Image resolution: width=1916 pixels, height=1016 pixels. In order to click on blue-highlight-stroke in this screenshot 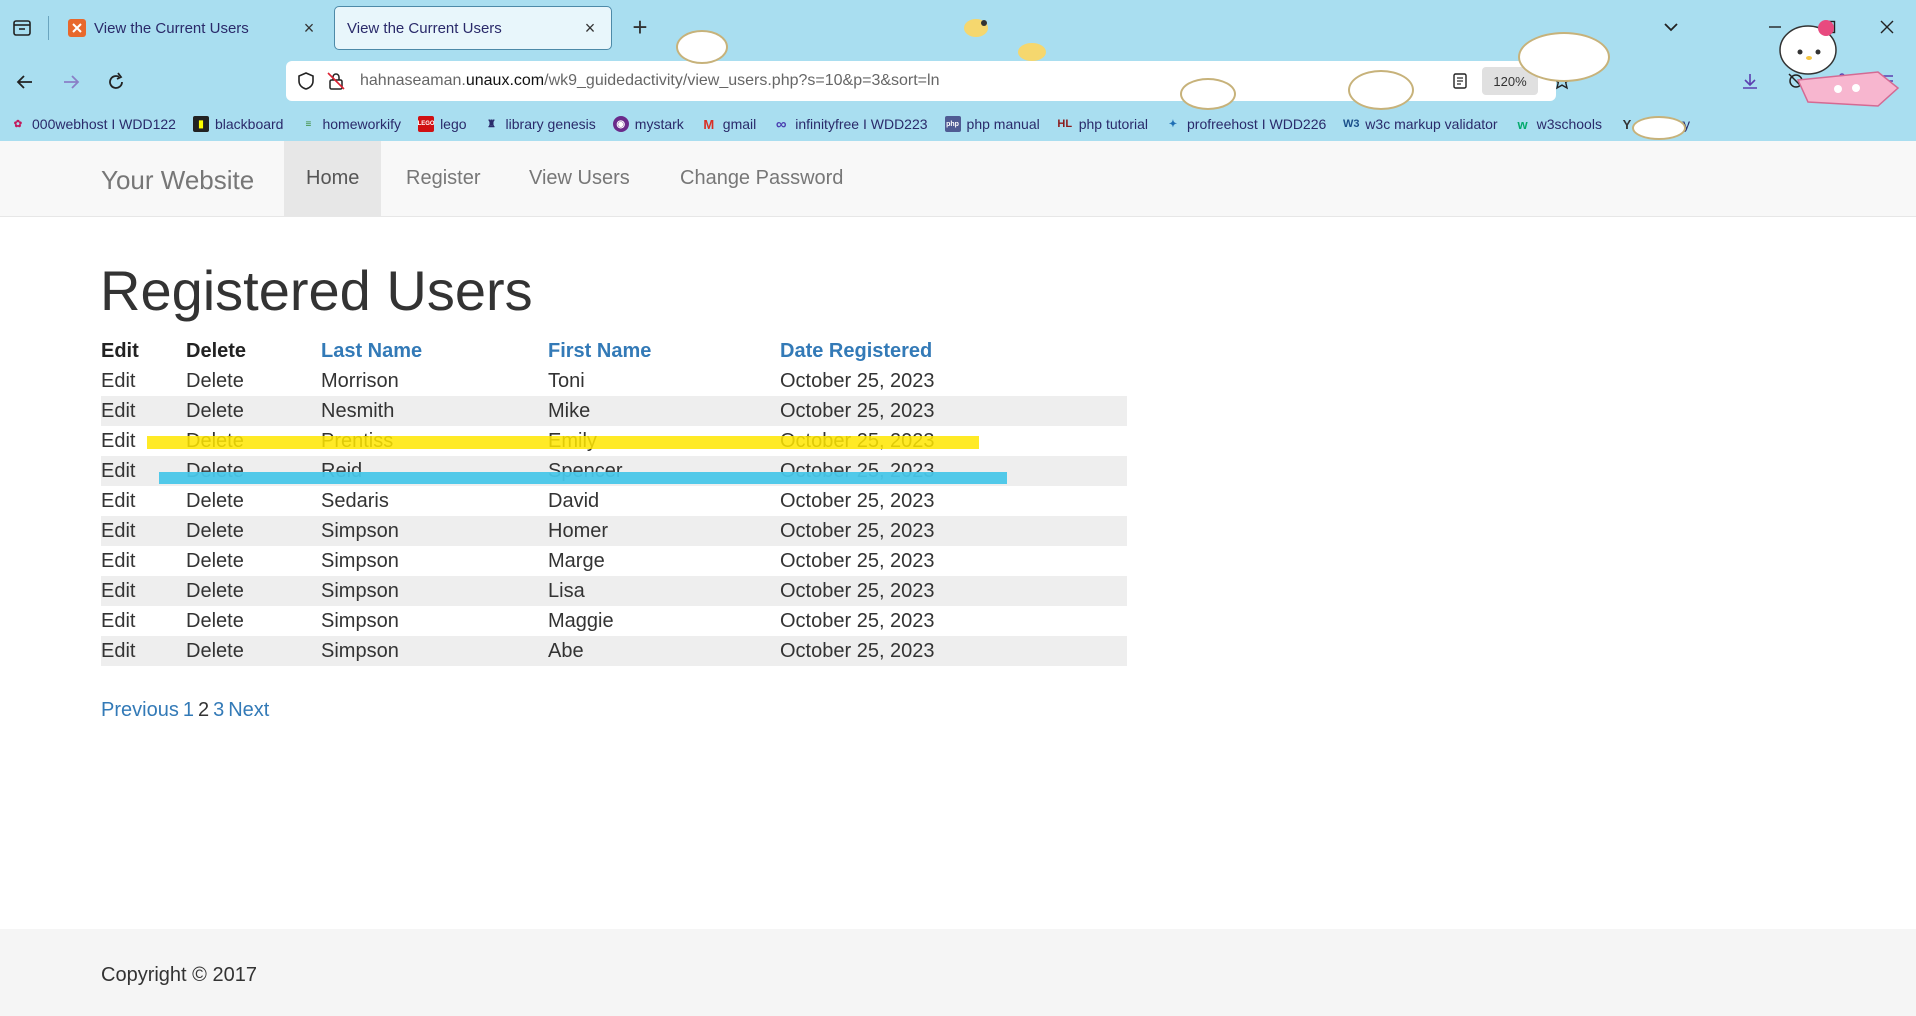, I will do `click(583, 478)`.